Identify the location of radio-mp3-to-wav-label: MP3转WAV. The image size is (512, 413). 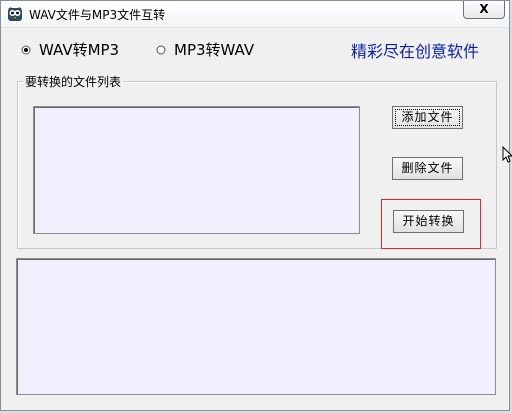
(214, 50).